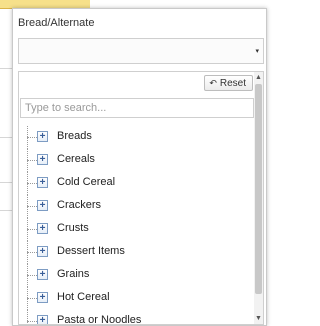 The image size is (320, 326). What do you see at coordinates (232, 83) in the screenshot?
I see `reset-button-label: Reset` at bounding box center [232, 83].